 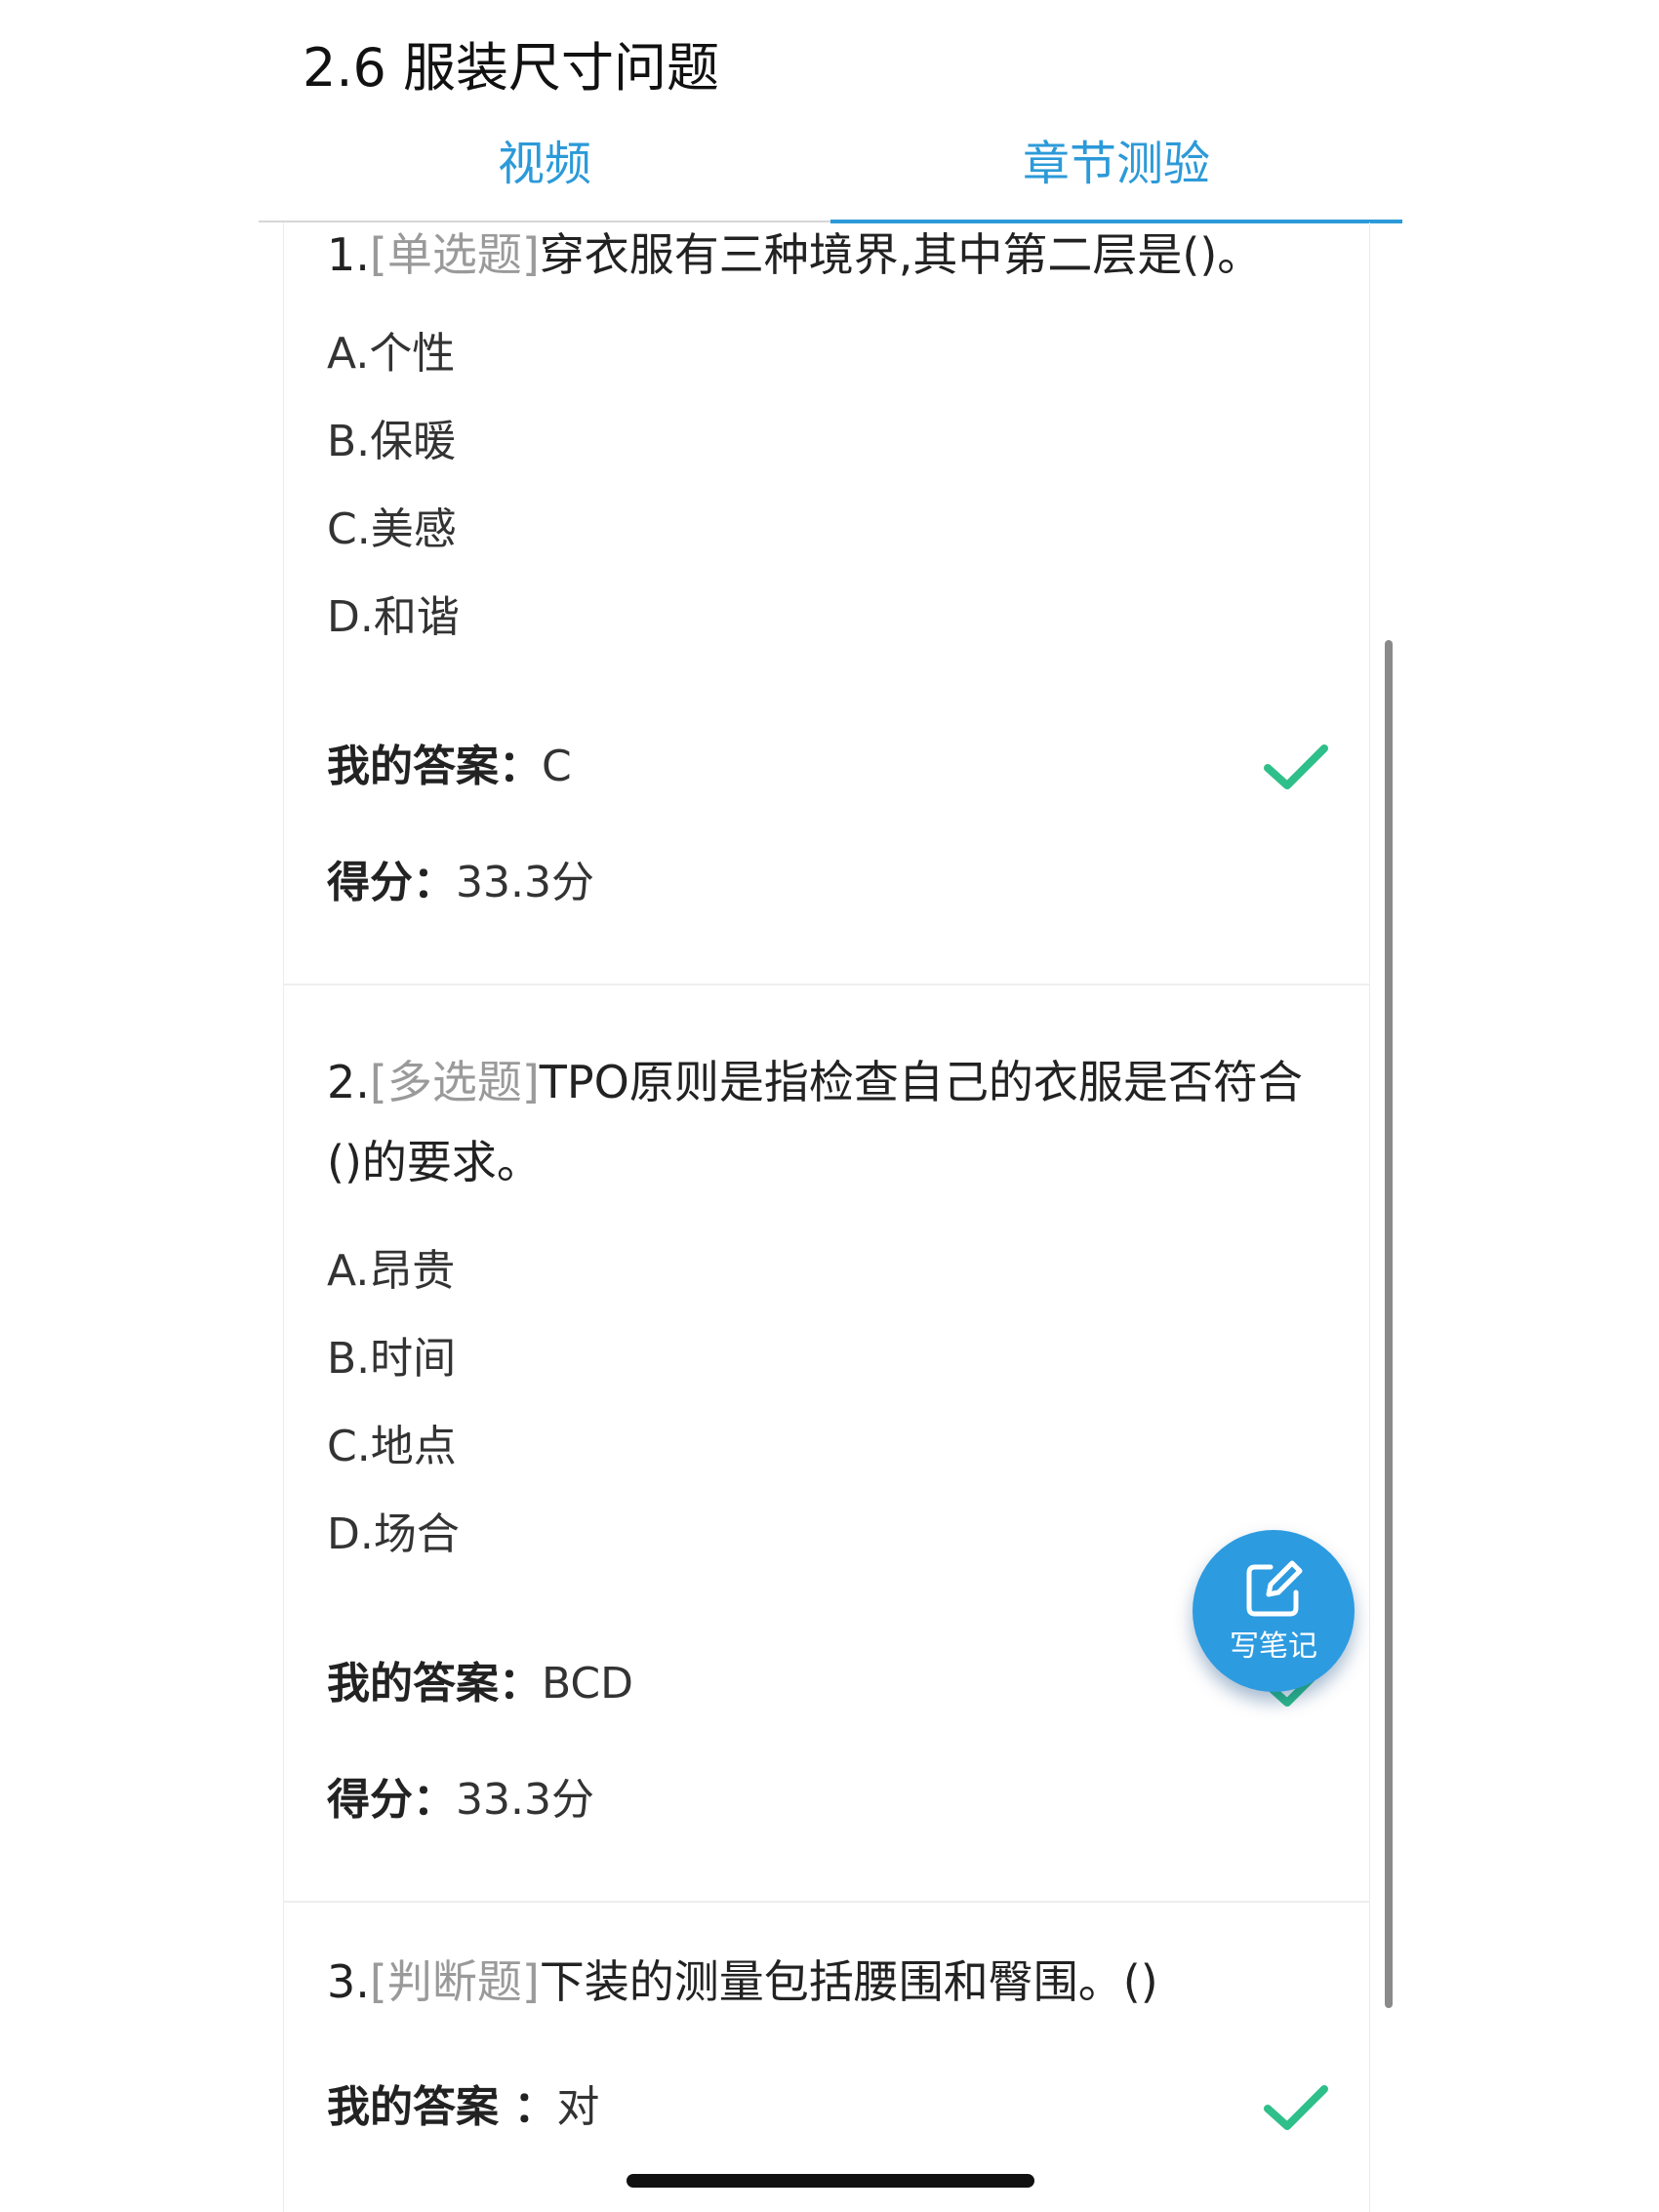 I want to click on question-stem: 1.[单选题]穿衣服有三种境界,其中第二层是()。, so click(x=820, y=258).